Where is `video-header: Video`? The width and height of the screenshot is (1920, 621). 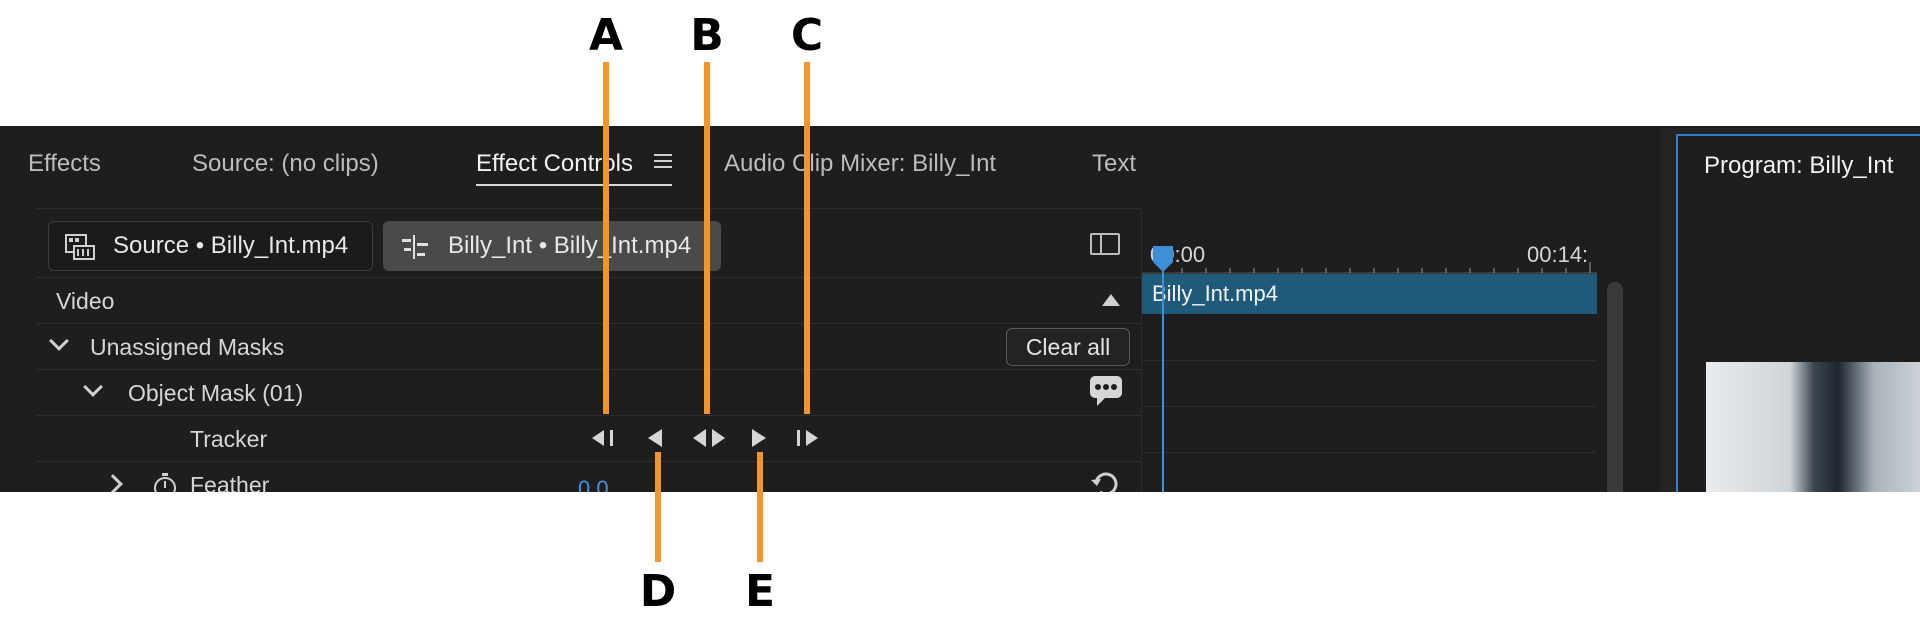
video-header: Video is located at coordinates (85, 301).